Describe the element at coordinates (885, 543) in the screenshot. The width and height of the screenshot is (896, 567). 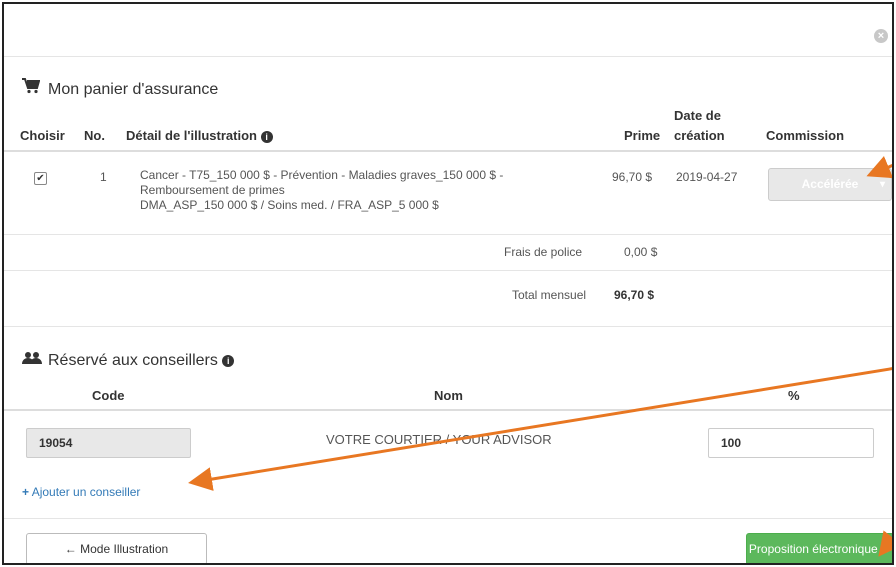
I see `arrow-to-submit` at that location.